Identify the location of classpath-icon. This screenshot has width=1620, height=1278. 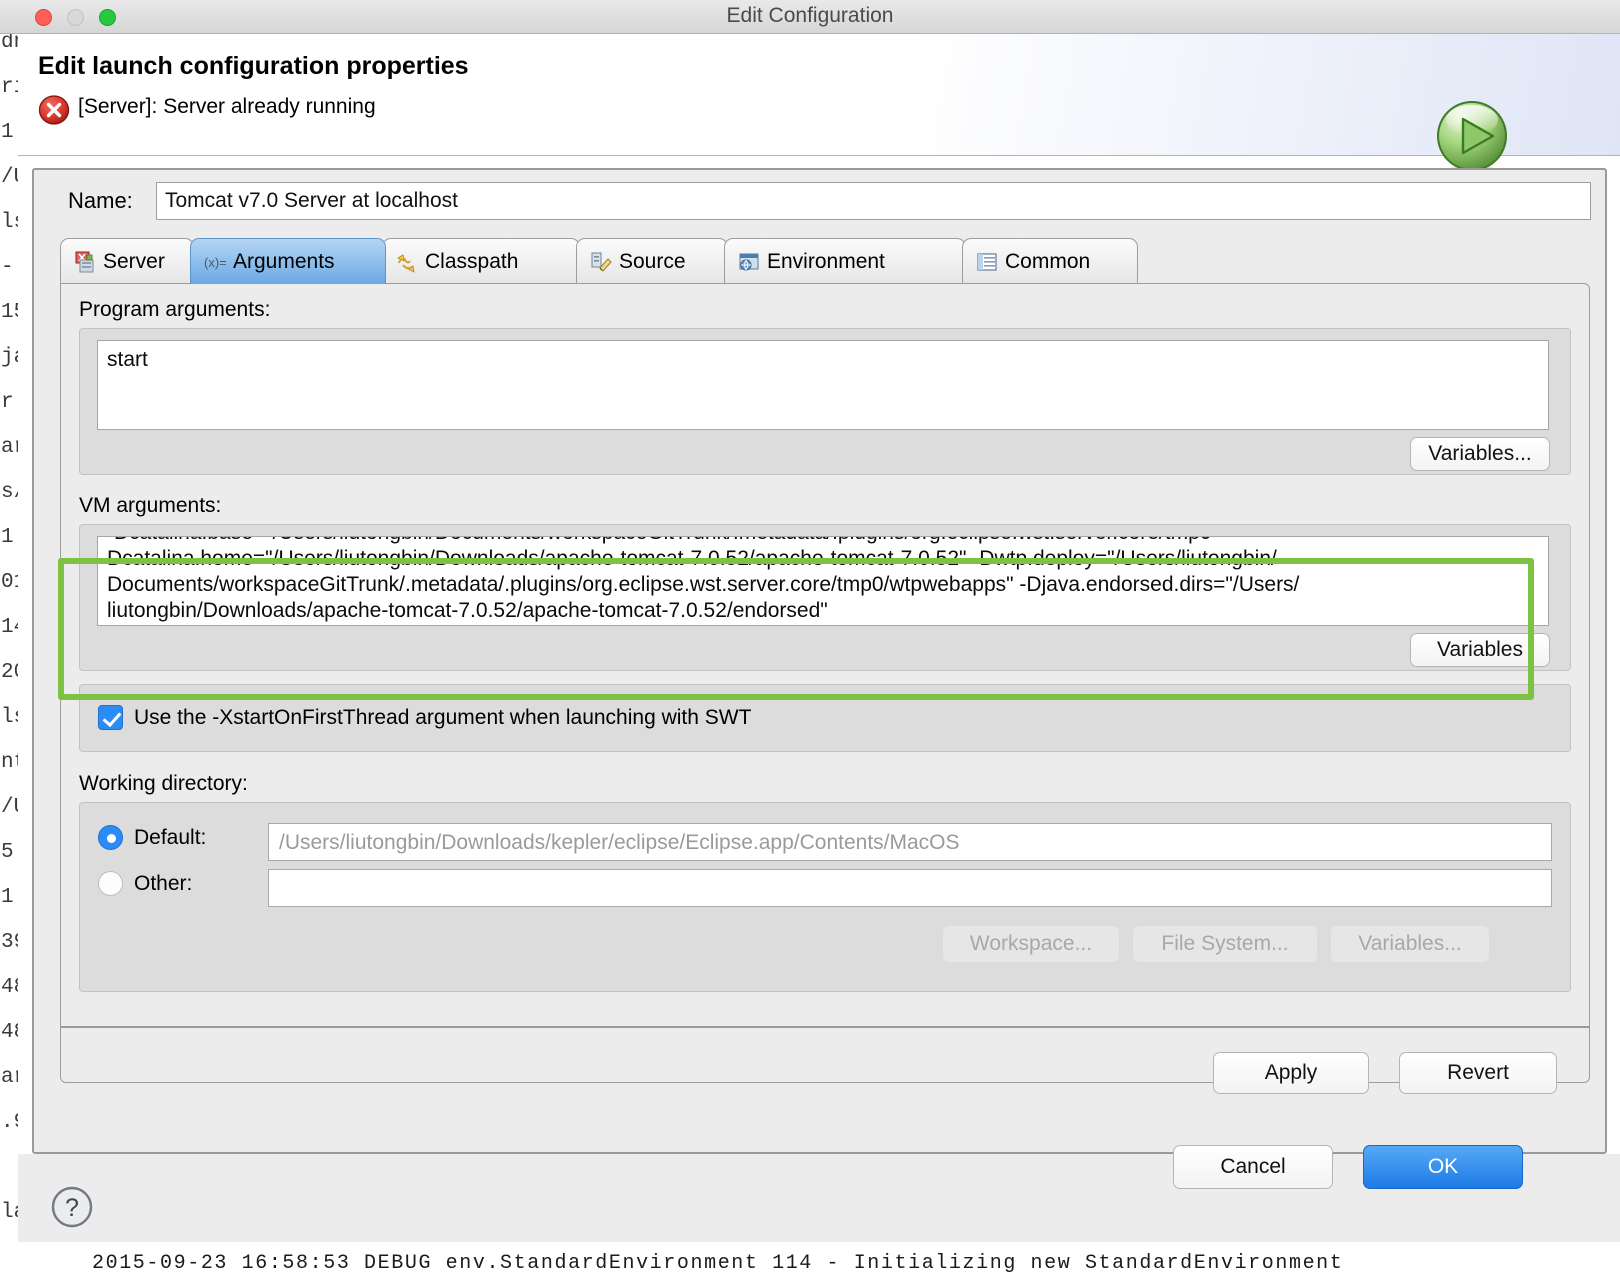
(407, 262).